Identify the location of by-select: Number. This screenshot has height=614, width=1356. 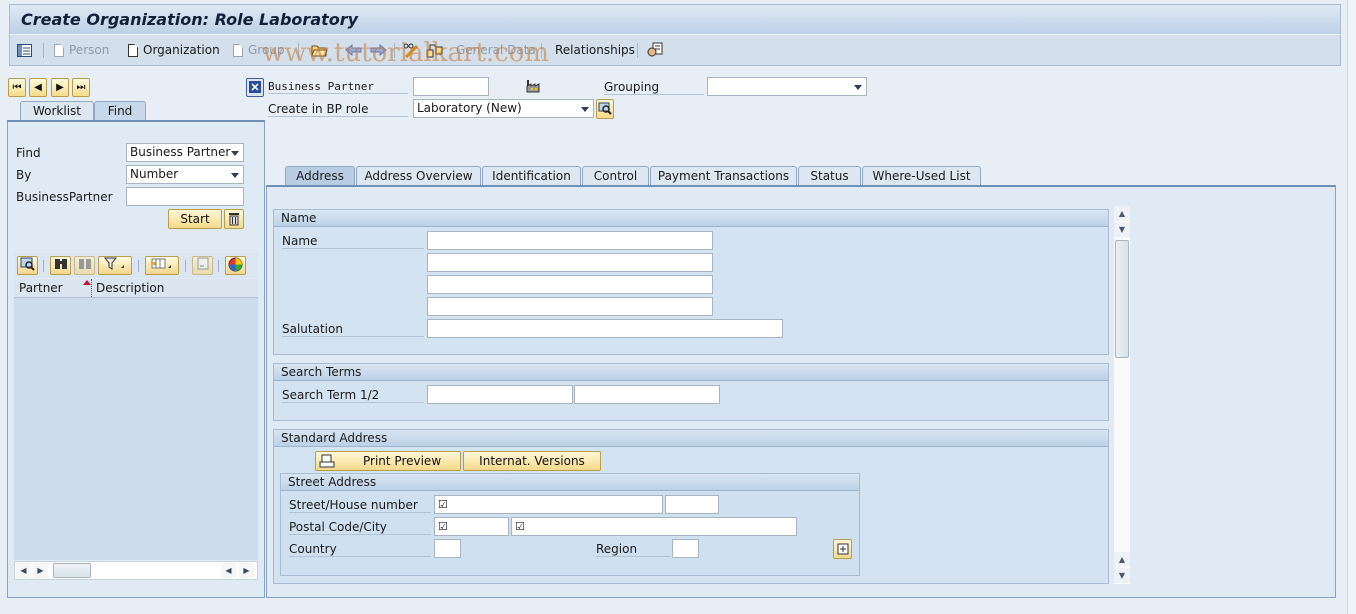
(185, 174).